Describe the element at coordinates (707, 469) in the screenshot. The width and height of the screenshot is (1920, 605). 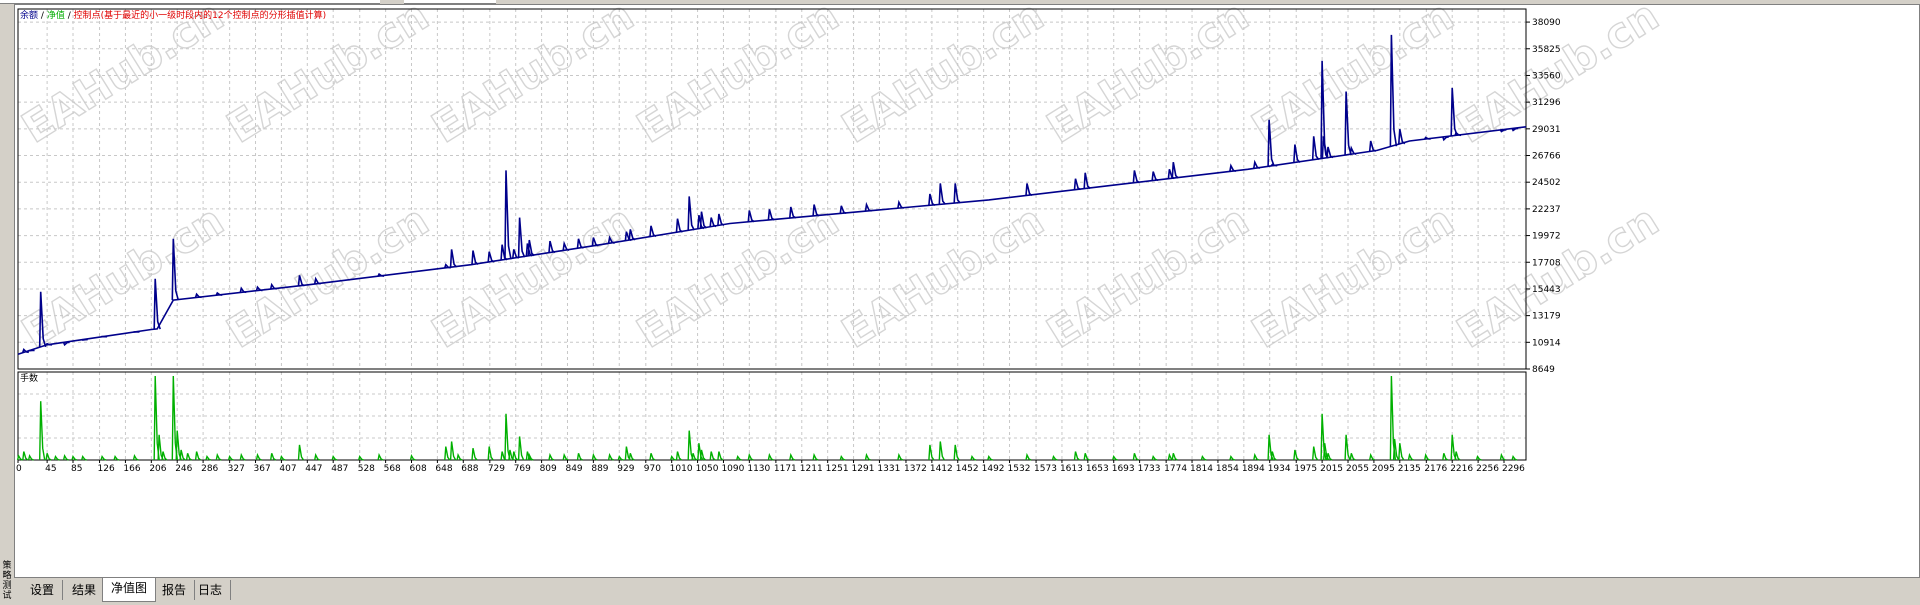
I see `x-tick-label: 1050` at that location.